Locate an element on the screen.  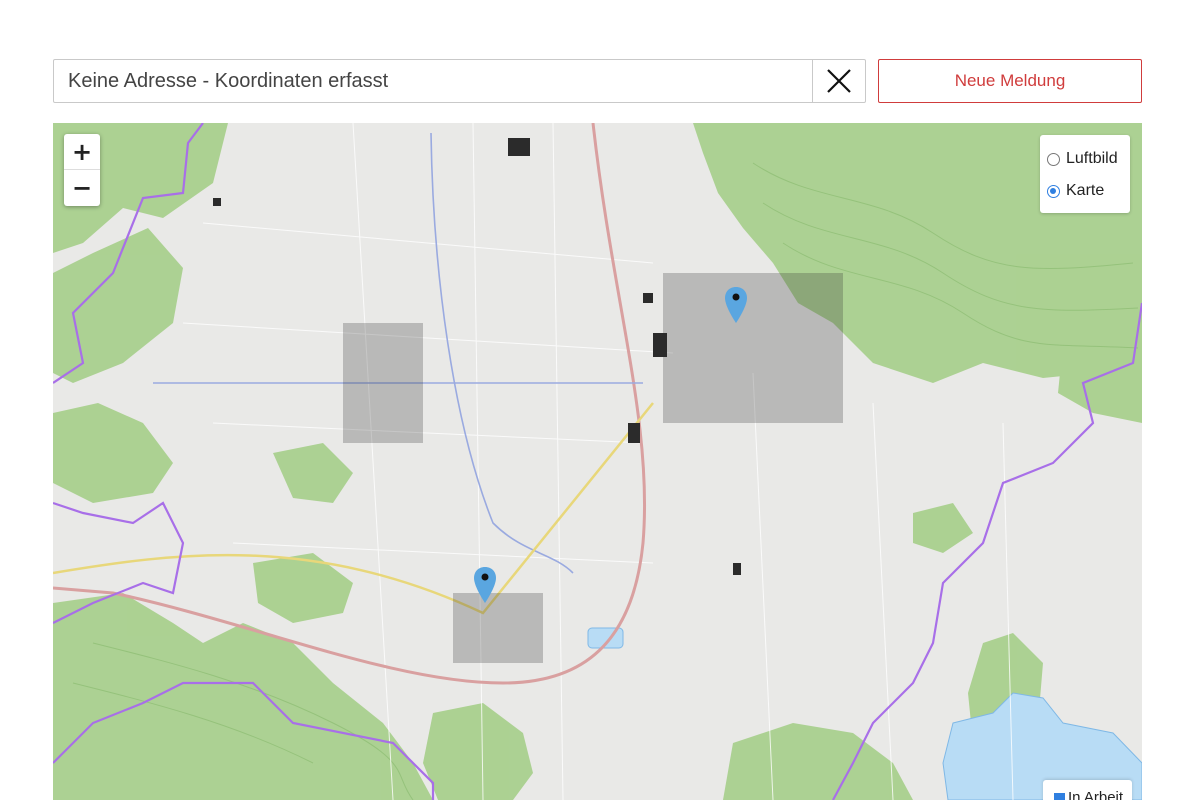
radio-icon is located at coordinates (1053, 159).